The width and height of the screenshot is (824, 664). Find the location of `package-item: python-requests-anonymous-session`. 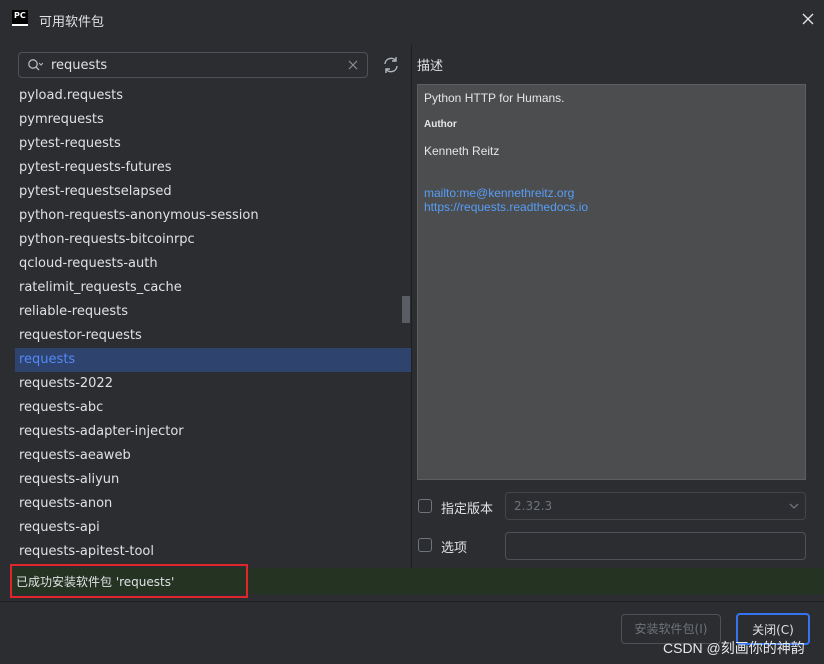

package-item: python-requests-anonymous-session is located at coordinates (213, 216).